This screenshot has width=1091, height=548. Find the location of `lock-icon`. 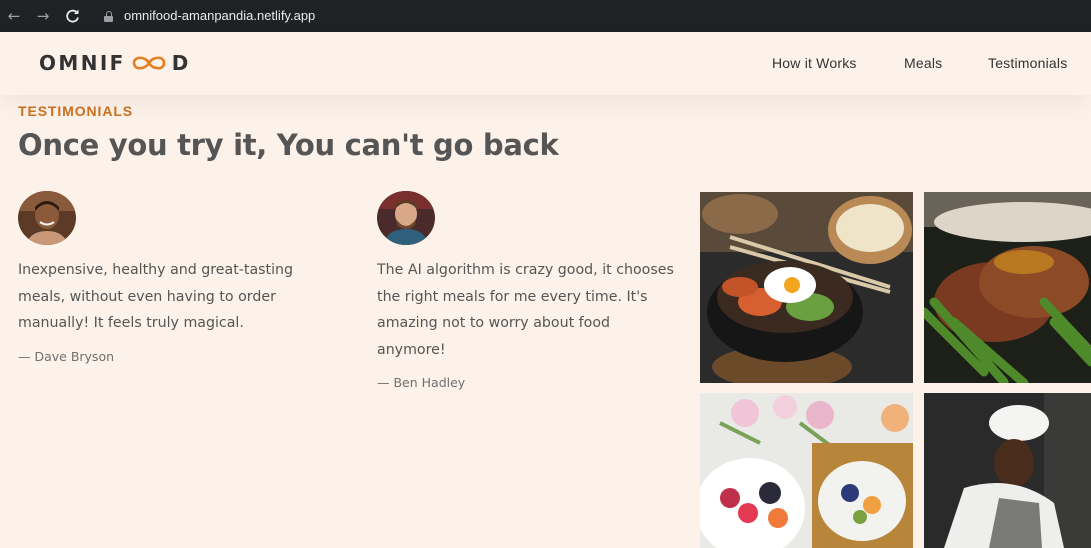

lock-icon is located at coordinates (108, 16).